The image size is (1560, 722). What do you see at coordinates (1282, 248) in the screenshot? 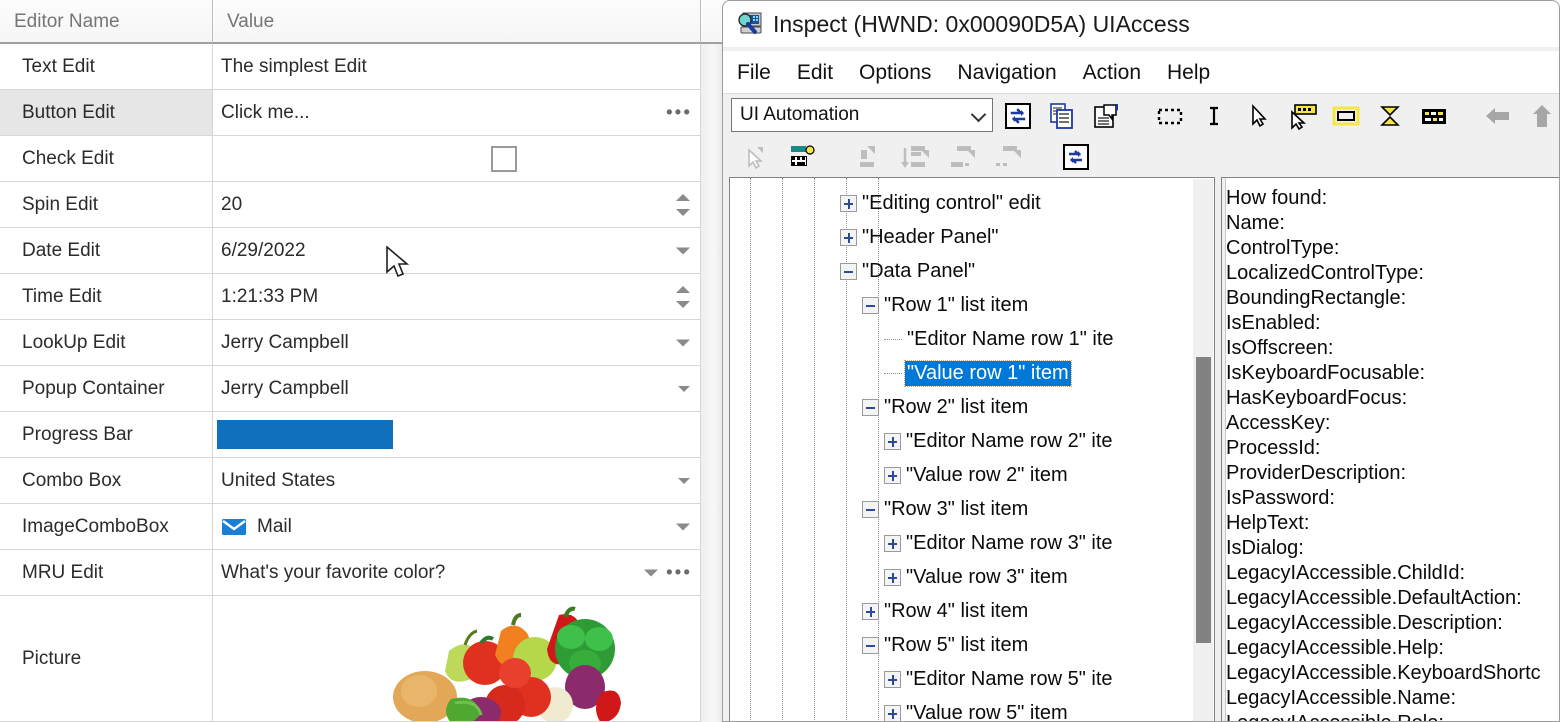
I see `property-row: ControlType:` at bounding box center [1282, 248].